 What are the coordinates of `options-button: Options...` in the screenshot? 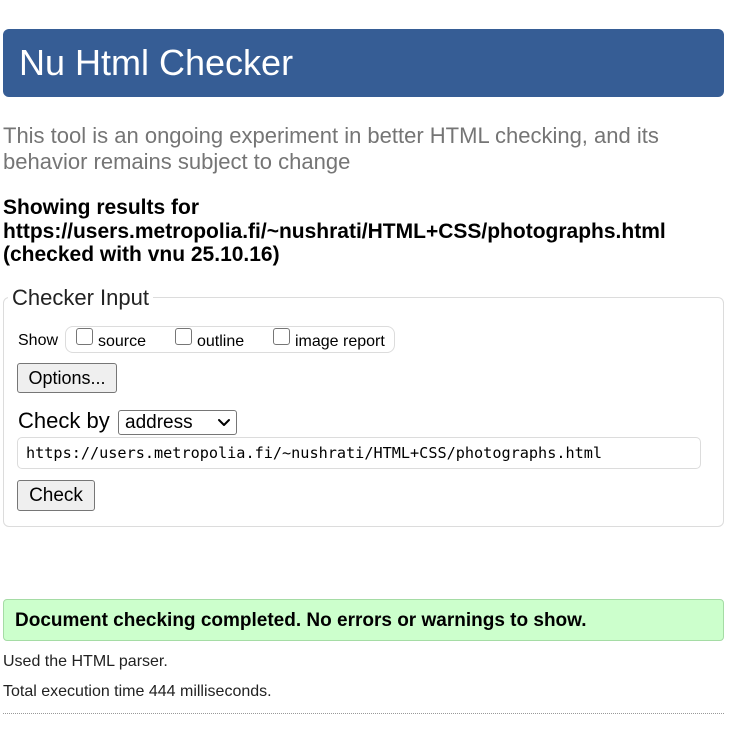 It's located at (67, 378).